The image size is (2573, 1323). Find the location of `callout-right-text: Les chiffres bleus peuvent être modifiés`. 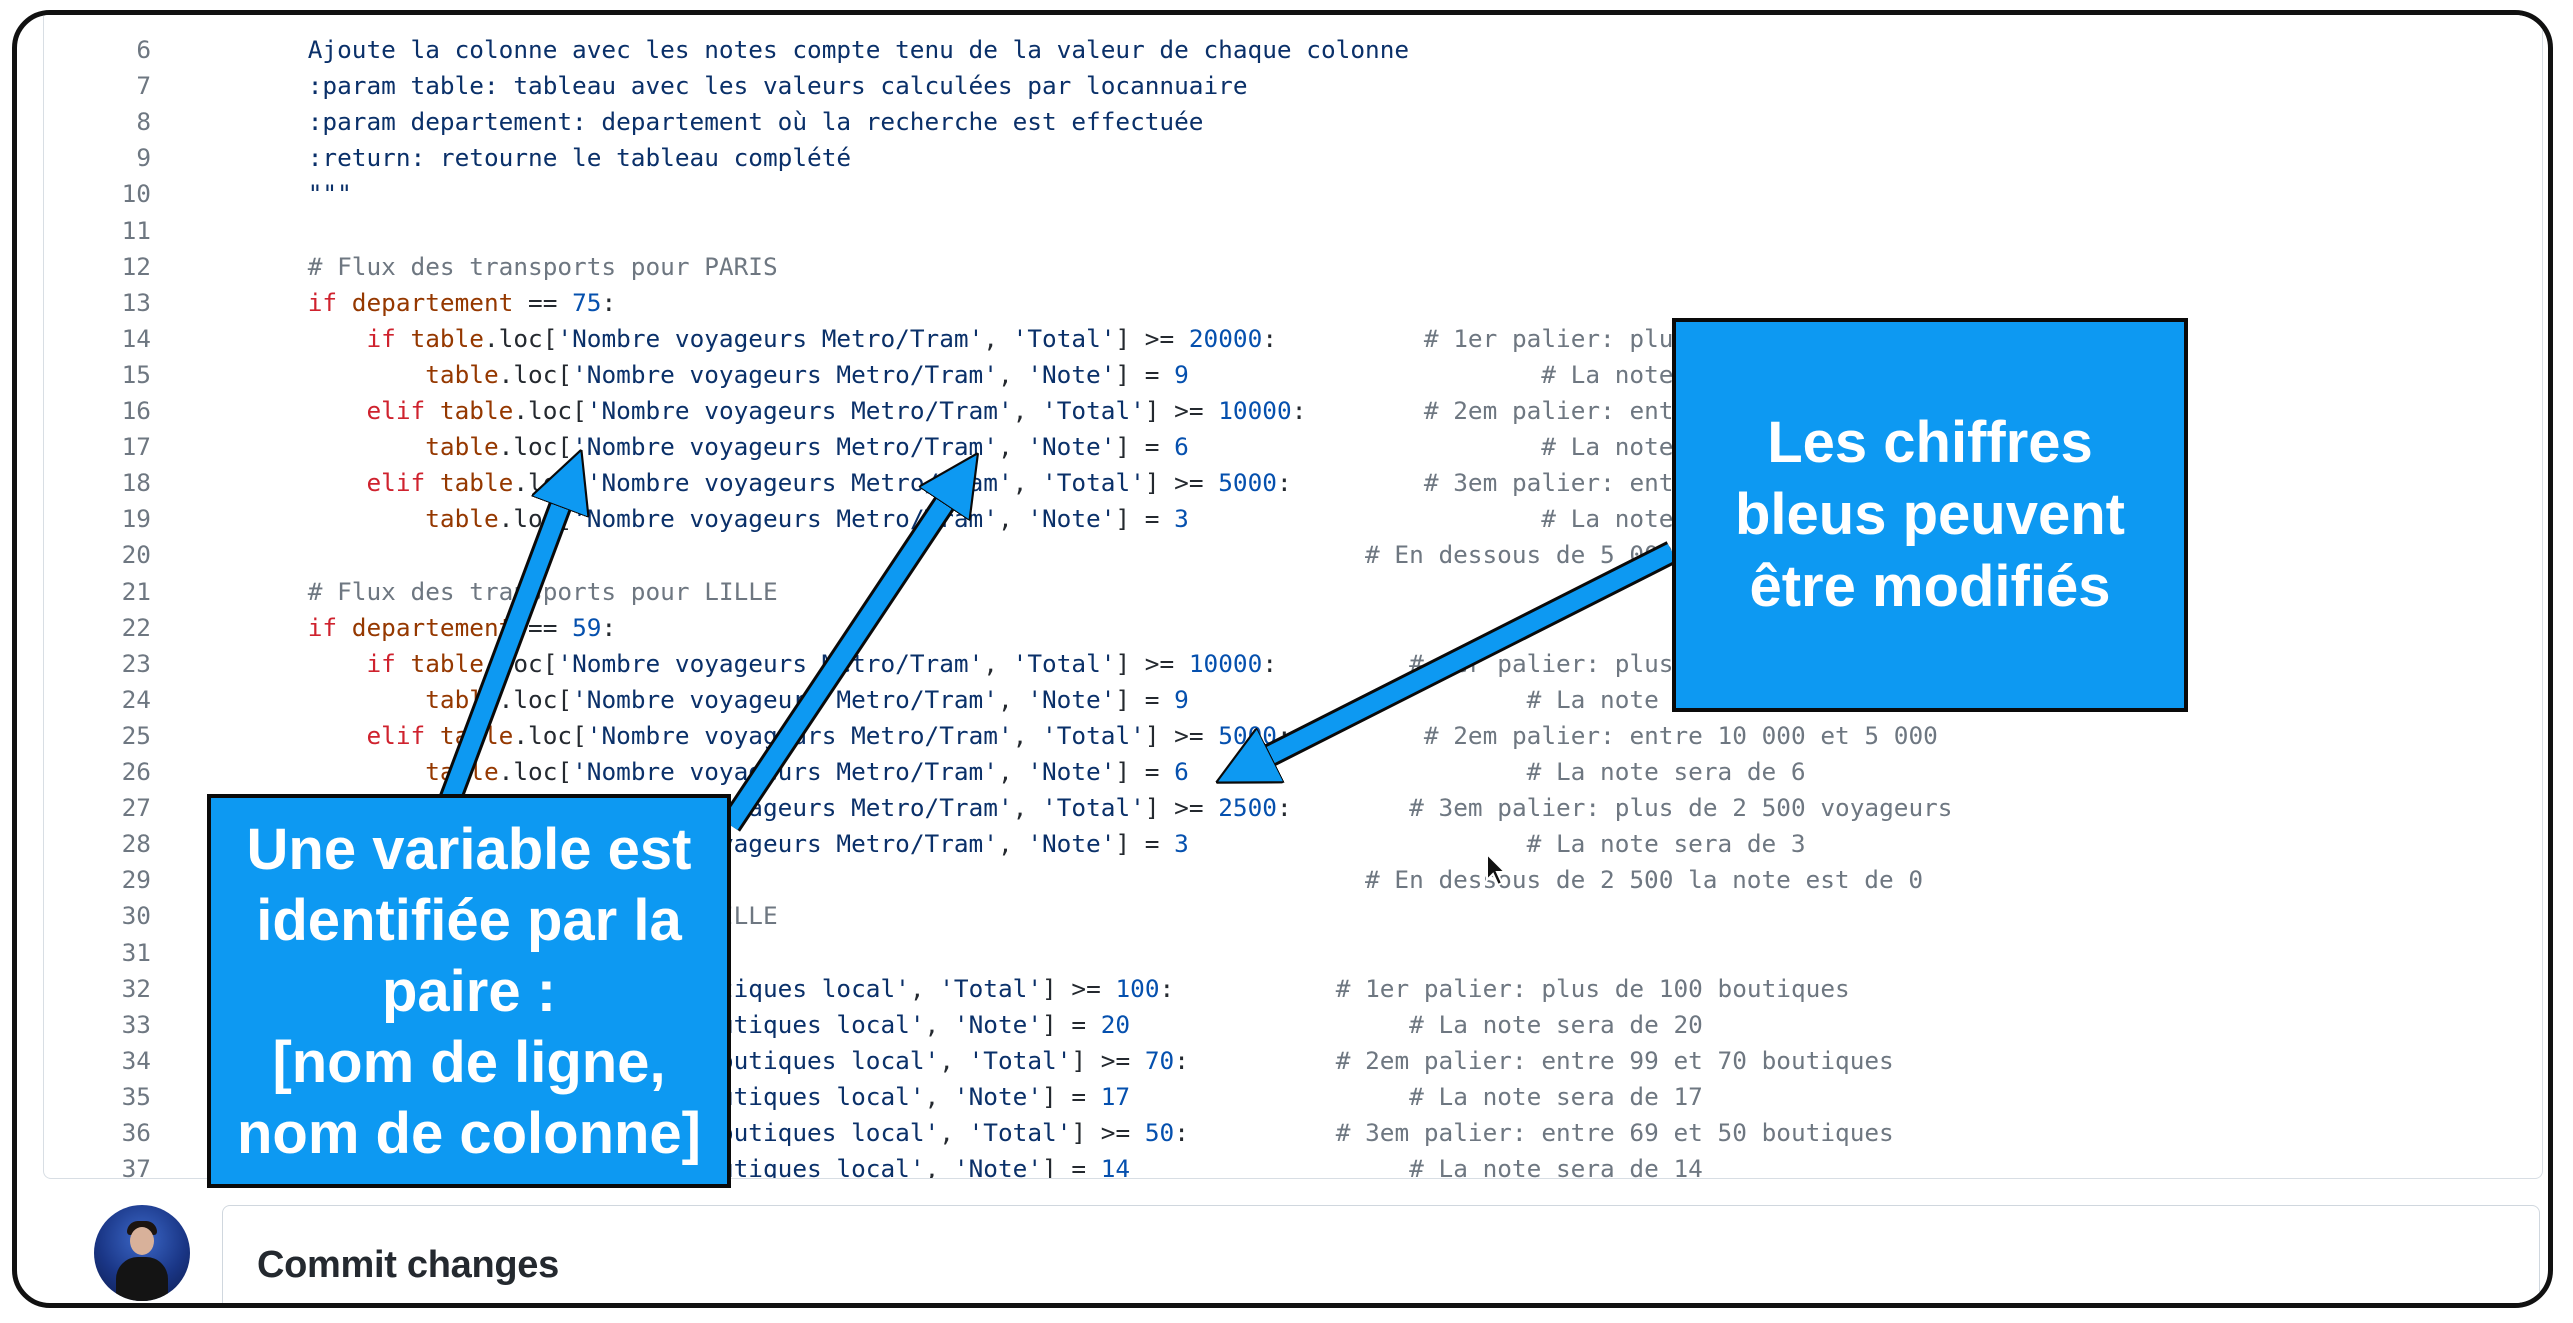

callout-right-text: Les chiffres bleus peuvent être modifiés is located at coordinates (1930, 514).